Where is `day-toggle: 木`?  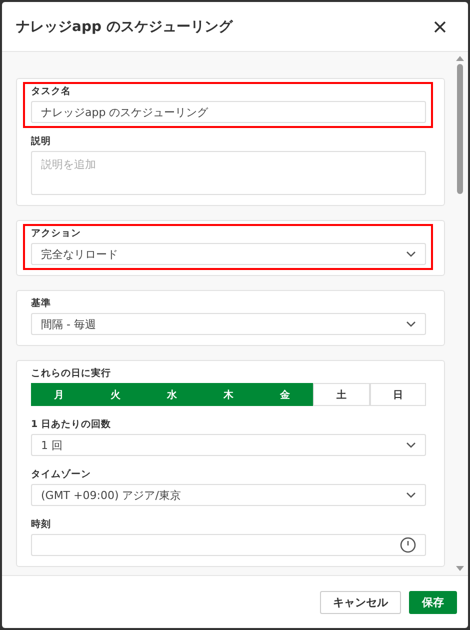
day-toggle: 木 is located at coordinates (228, 394).